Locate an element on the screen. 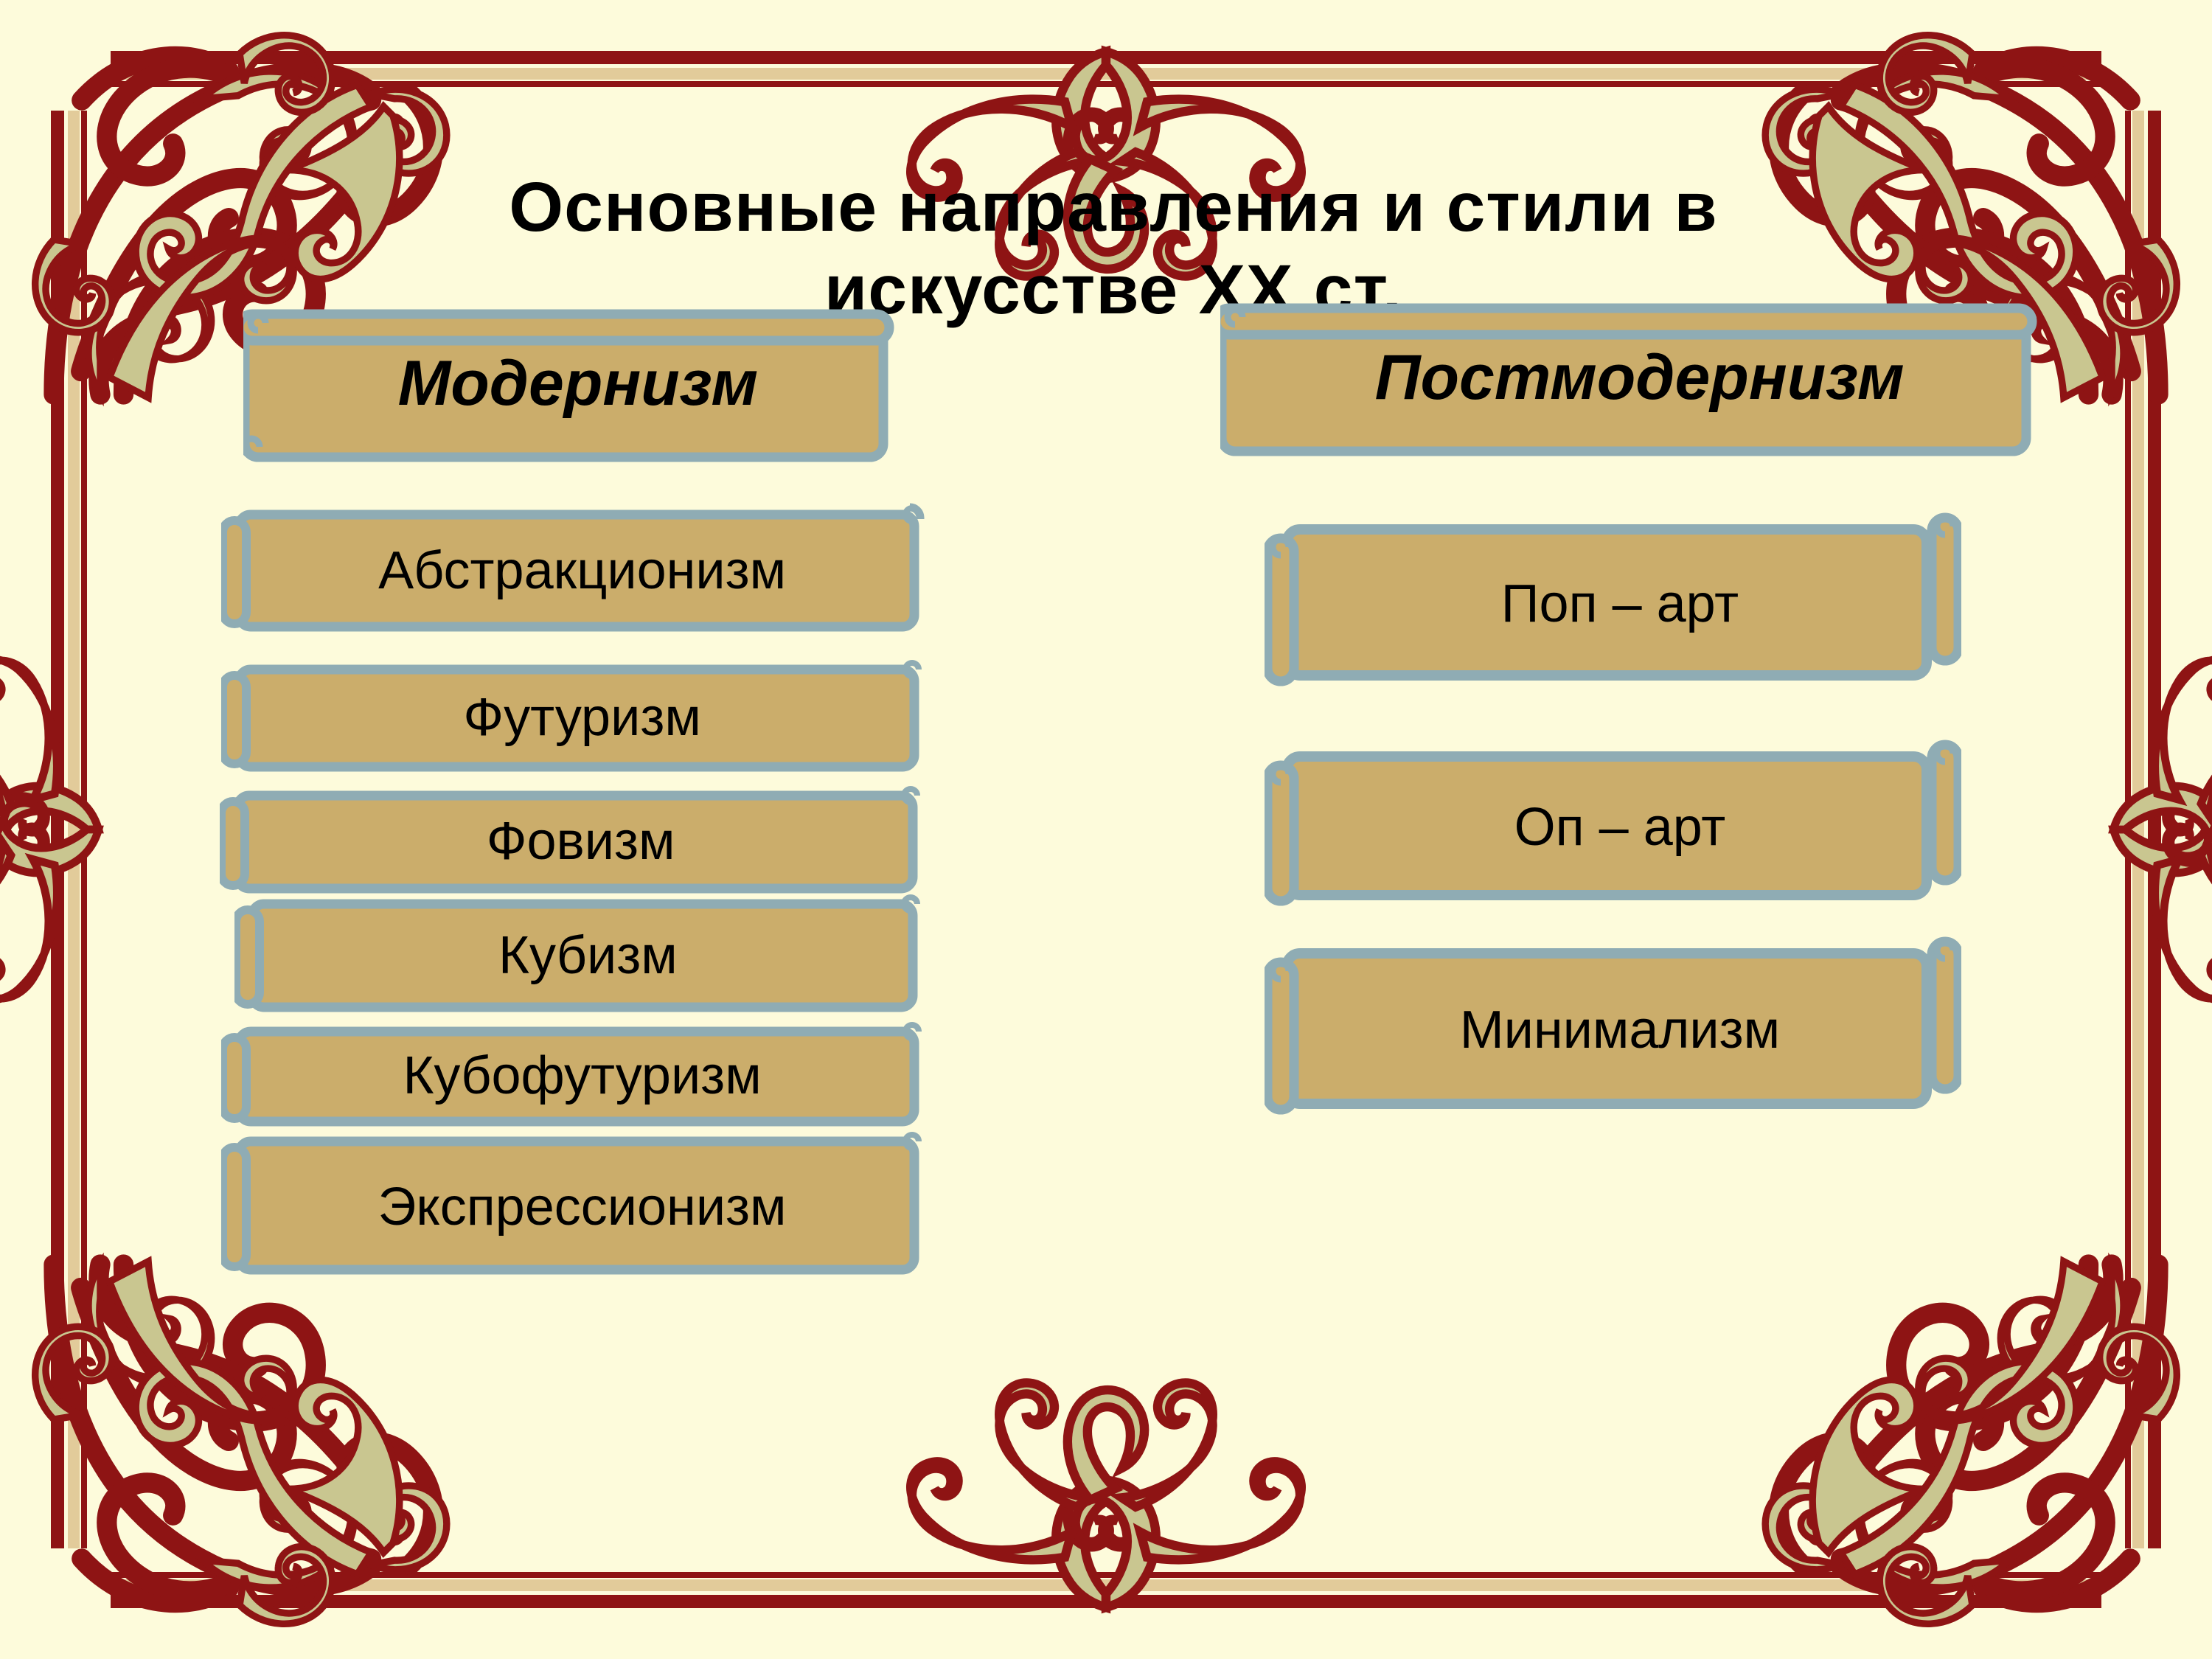  corner-ornament-bottom-left is located at coordinates (241, 1443).